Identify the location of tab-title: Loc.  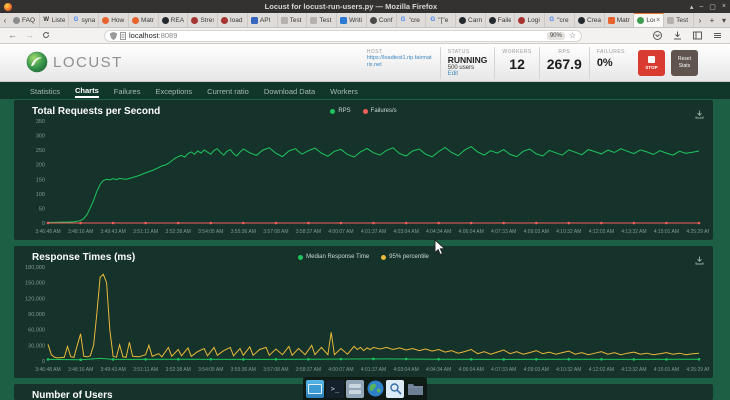
(650, 20).